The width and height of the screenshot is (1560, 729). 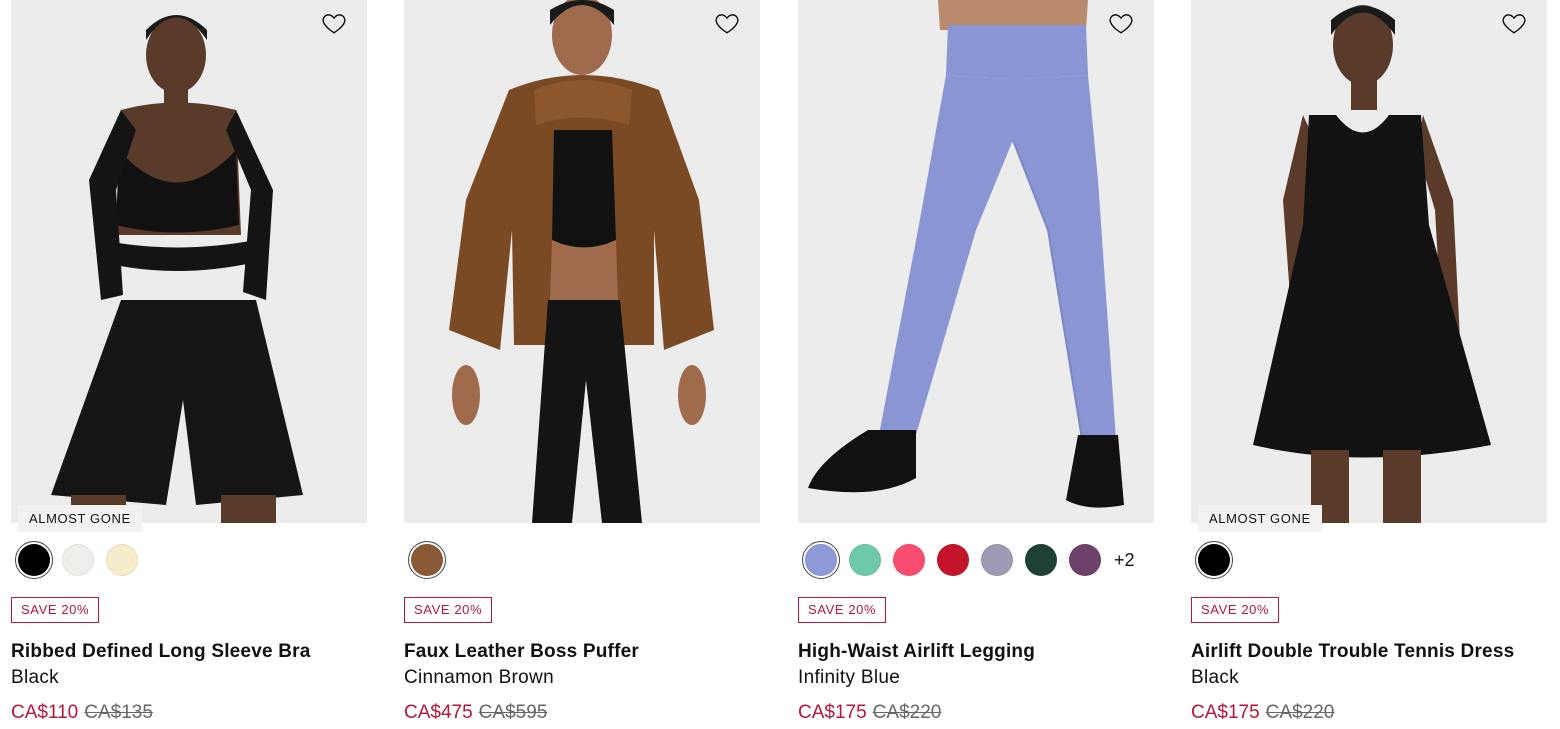 What do you see at coordinates (45, 712) in the screenshot?
I see `sale-price: CA$110` at bounding box center [45, 712].